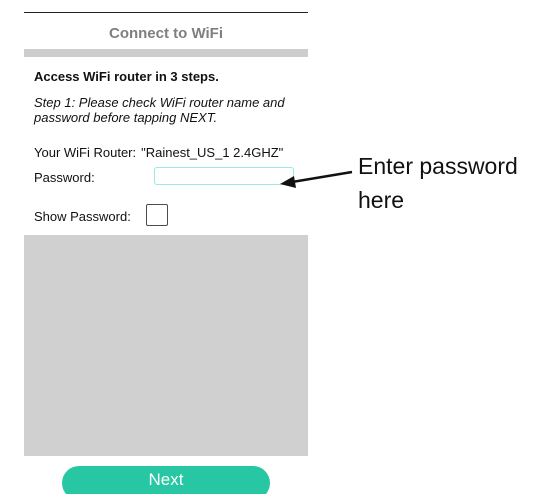  Describe the element at coordinates (166, 53) in the screenshot. I see `header-bar` at that location.